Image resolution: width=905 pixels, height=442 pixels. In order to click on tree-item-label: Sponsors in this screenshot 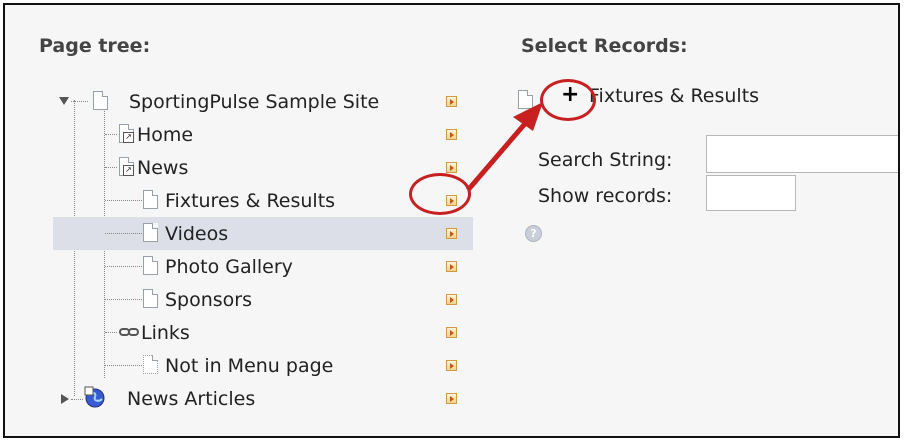, I will do `click(209, 299)`.